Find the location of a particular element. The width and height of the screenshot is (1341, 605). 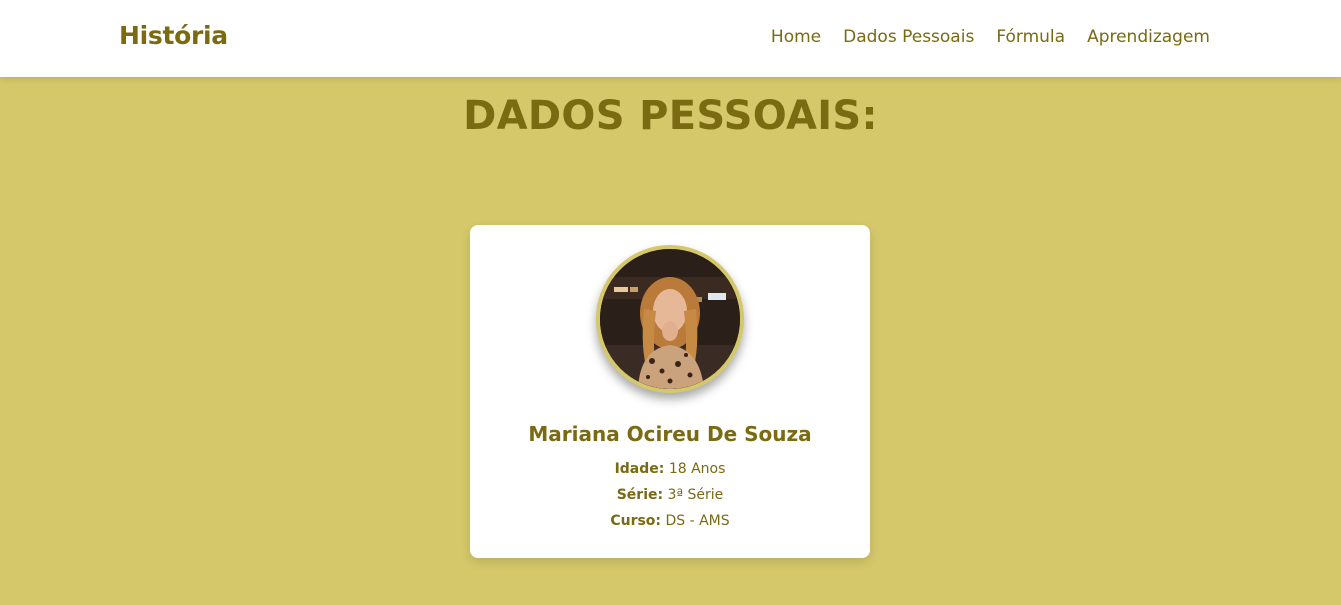

avatar is located at coordinates (670, 319).